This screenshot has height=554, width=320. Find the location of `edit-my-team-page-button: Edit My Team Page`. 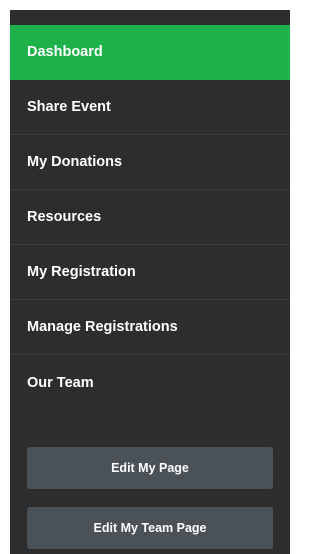

edit-my-team-page-button: Edit My Team Page is located at coordinates (150, 528).